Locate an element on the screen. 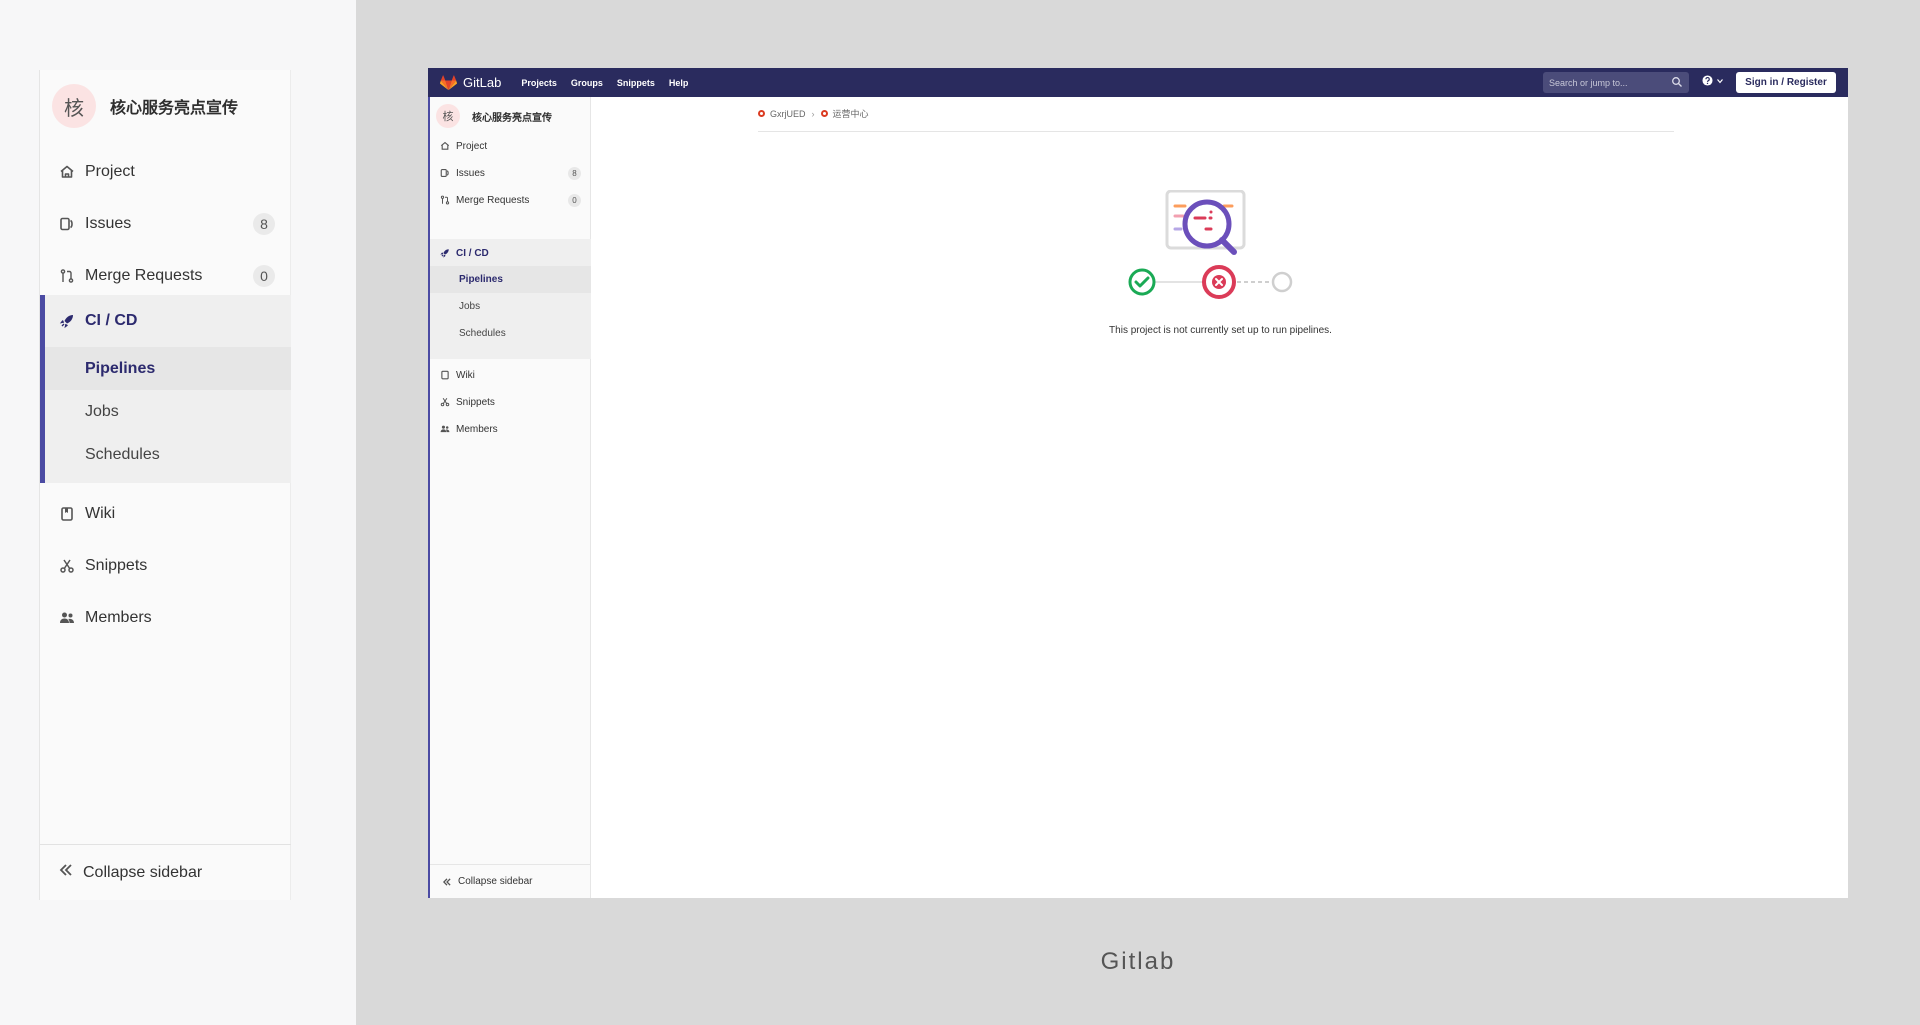 Image resolution: width=1920 pixels, height=1025 pixels. question-icon is located at coordinates (1707, 80).